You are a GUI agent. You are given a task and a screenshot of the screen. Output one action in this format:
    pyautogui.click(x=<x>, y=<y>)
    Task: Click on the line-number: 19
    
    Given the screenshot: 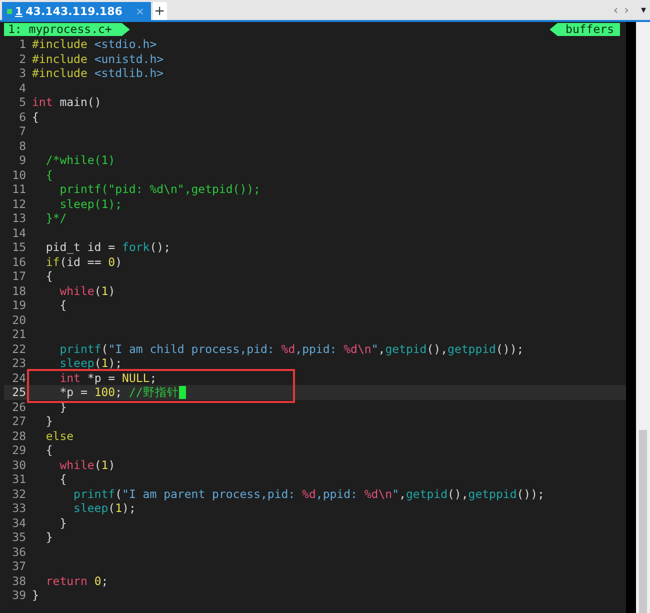 What is the action you would take?
    pyautogui.click(x=18, y=305)
    